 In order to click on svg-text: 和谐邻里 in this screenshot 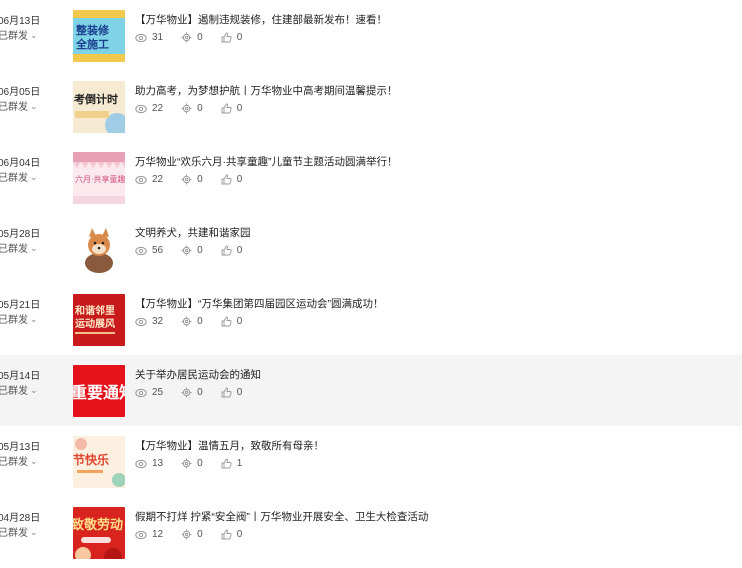, I will do `click(94, 310)`.